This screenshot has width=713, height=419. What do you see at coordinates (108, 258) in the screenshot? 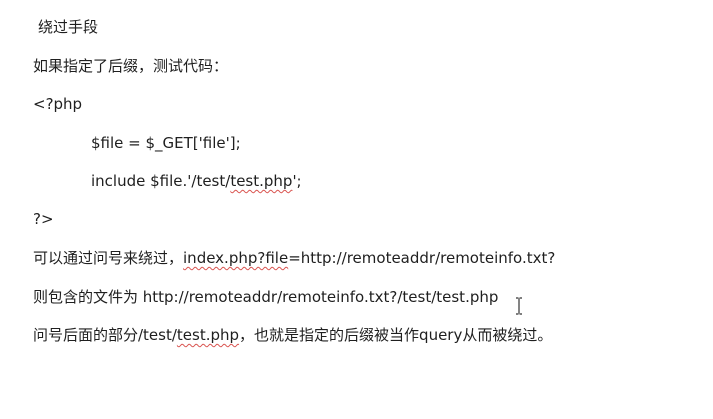
I see `bypass-prefix: 可以通过问号来绕过，` at bounding box center [108, 258].